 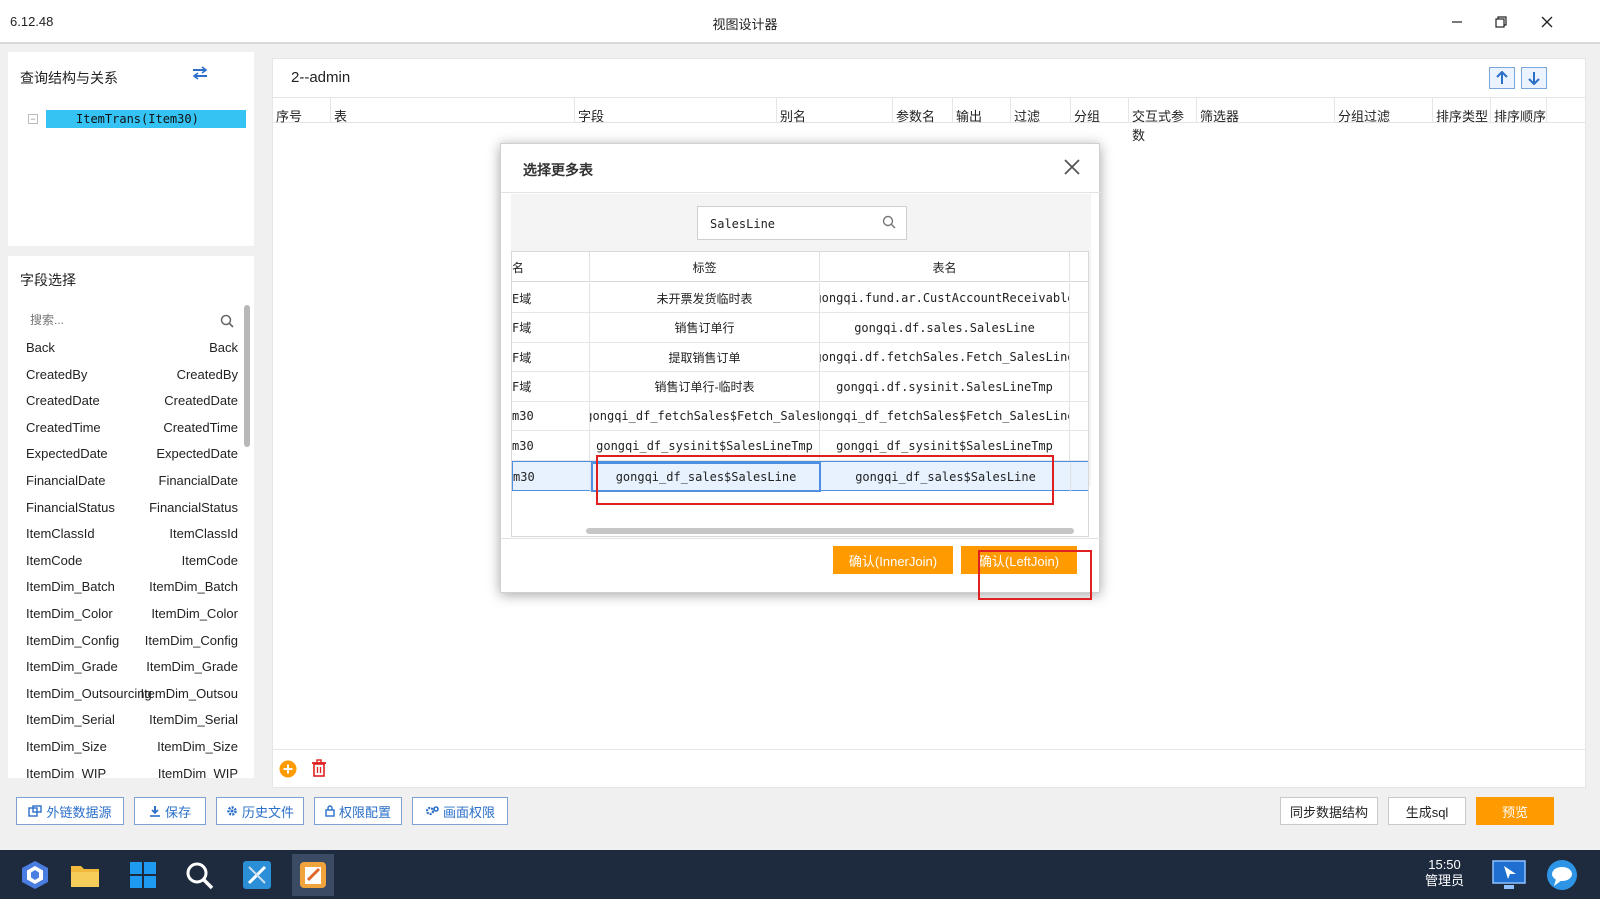 I want to click on tree-node: − ItemTrans(Item30), so click(x=137, y=119).